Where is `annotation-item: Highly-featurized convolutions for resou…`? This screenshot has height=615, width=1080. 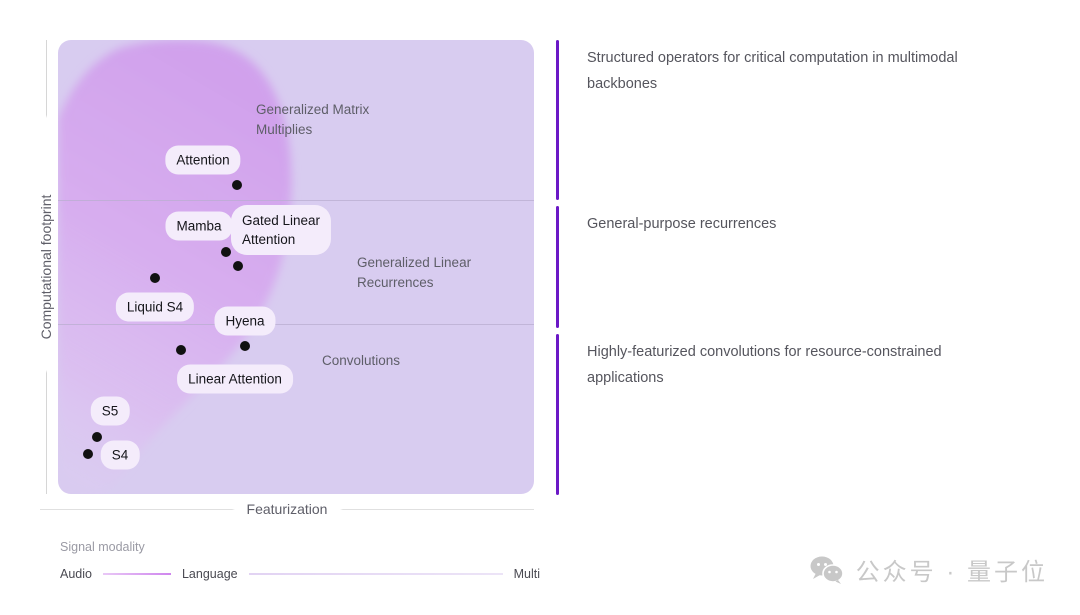
annotation-item: Highly-featurized convolutions for resou… is located at coordinates (786, 414).